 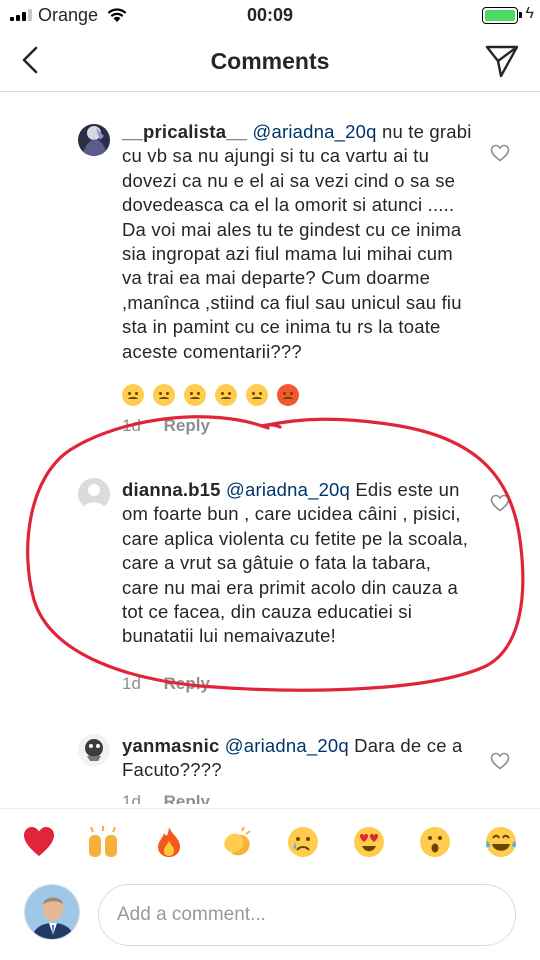 I want to click on heart-emoji-icon, so click(x=39, y=842).